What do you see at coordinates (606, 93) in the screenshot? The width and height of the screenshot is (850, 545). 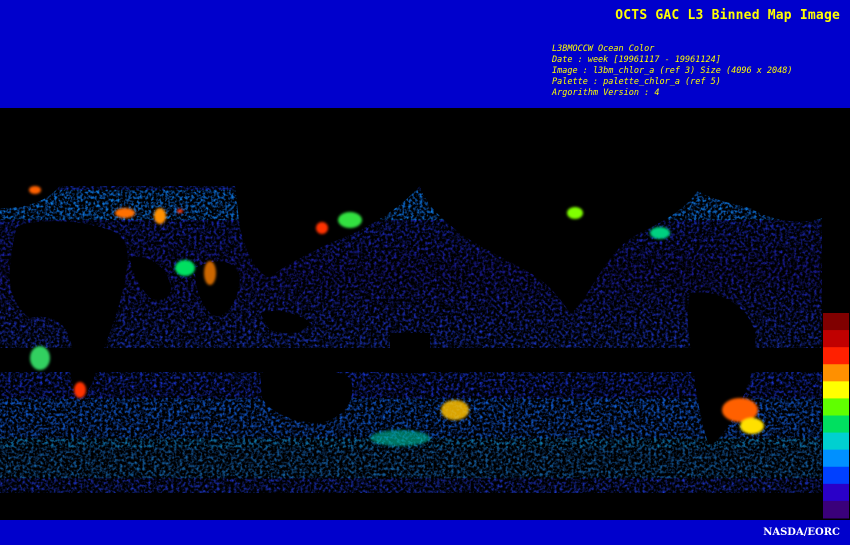 I see `meta-algorithm: Argorithm Version : 4` at bounding box center [606, 93].